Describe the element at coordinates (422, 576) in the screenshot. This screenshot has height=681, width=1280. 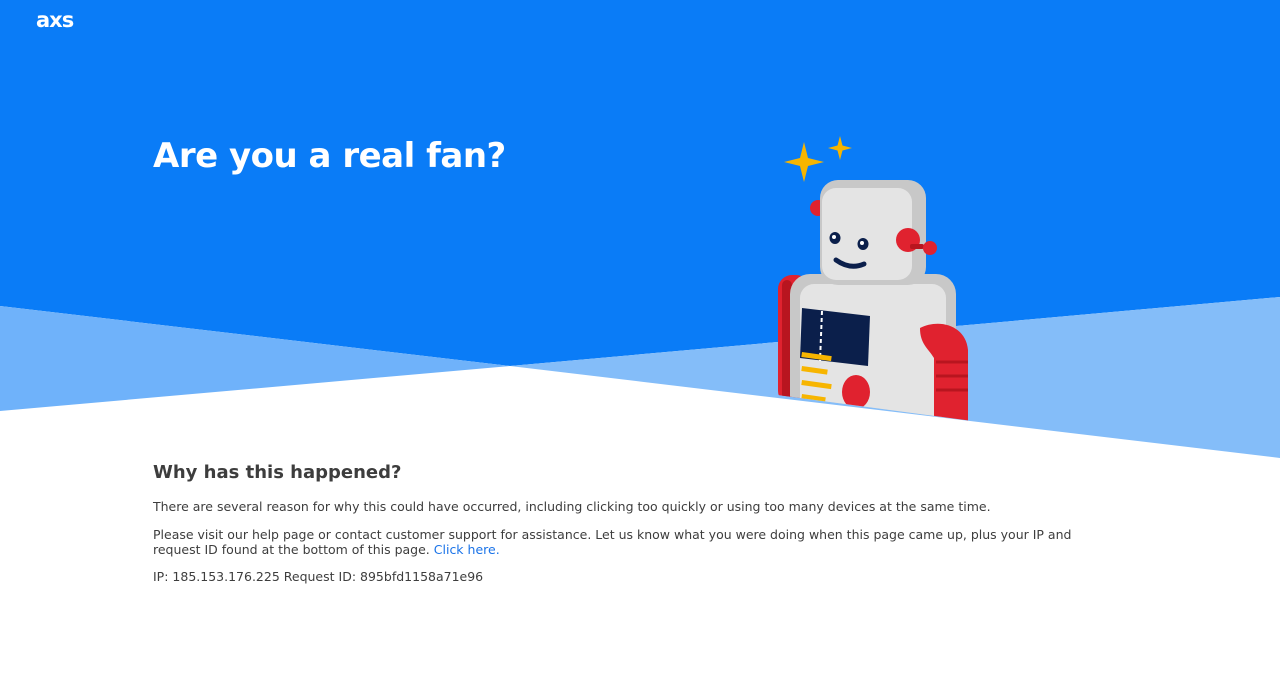
I see `request-id-value: 895bfd1158a71e96` at that location.